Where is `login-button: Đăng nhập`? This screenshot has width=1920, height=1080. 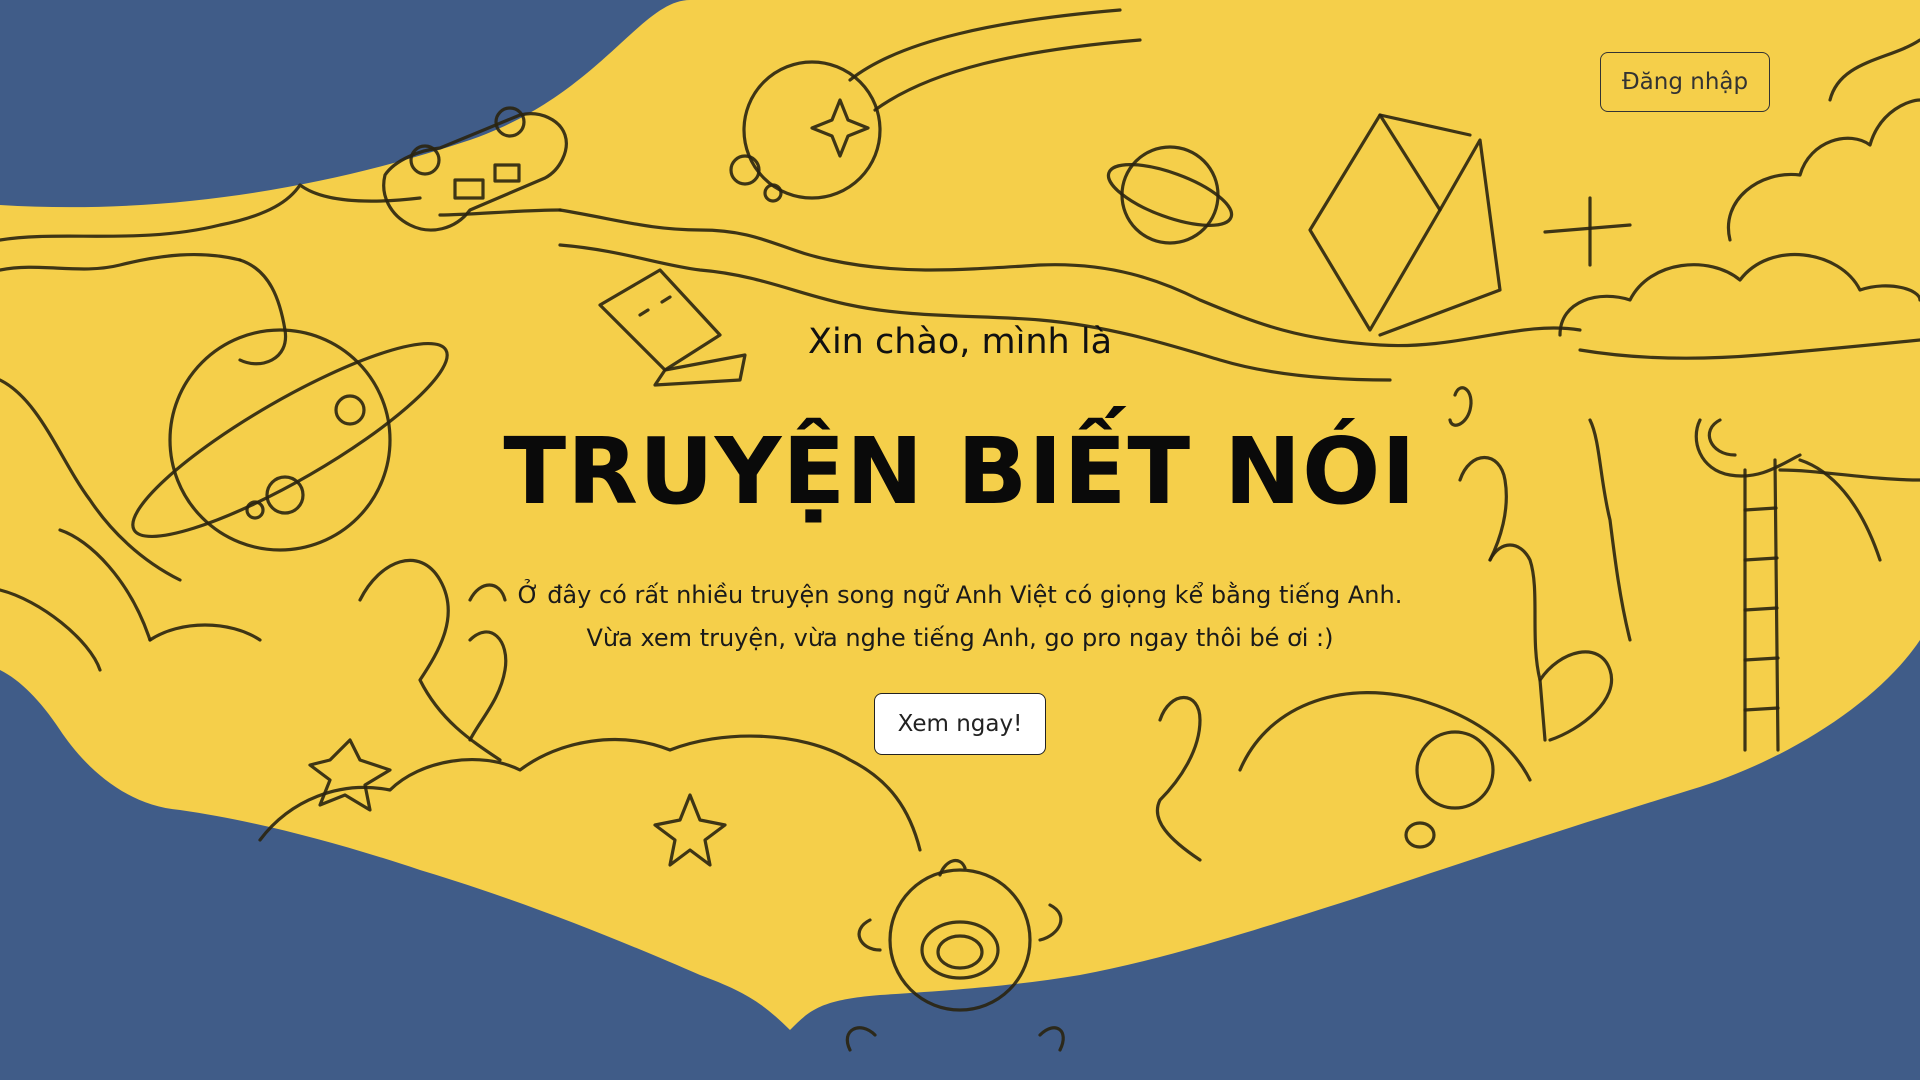
login-button: Đăng nhập is located at coordinates (1685, 82).